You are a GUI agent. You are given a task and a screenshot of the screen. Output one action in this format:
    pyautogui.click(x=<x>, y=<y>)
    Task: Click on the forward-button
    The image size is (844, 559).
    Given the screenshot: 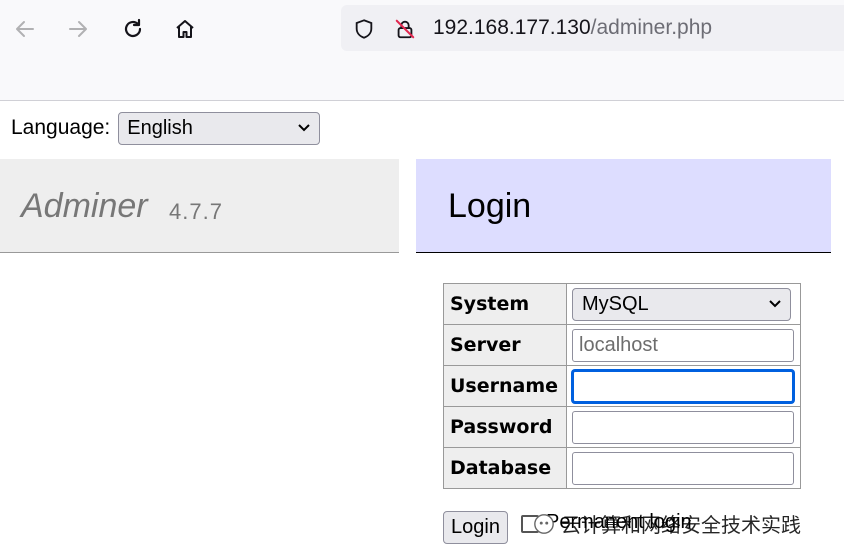 What is the action you would take?
    pyautogui.click(x=78, y=29)
    